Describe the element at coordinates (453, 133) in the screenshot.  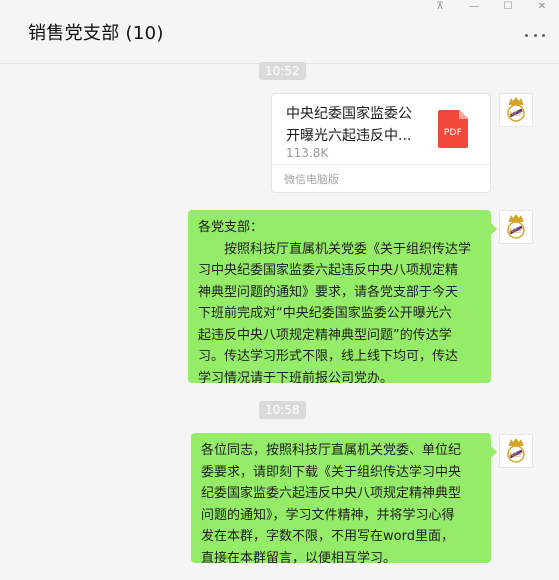
I see `file-type-label: PDF` at that location.